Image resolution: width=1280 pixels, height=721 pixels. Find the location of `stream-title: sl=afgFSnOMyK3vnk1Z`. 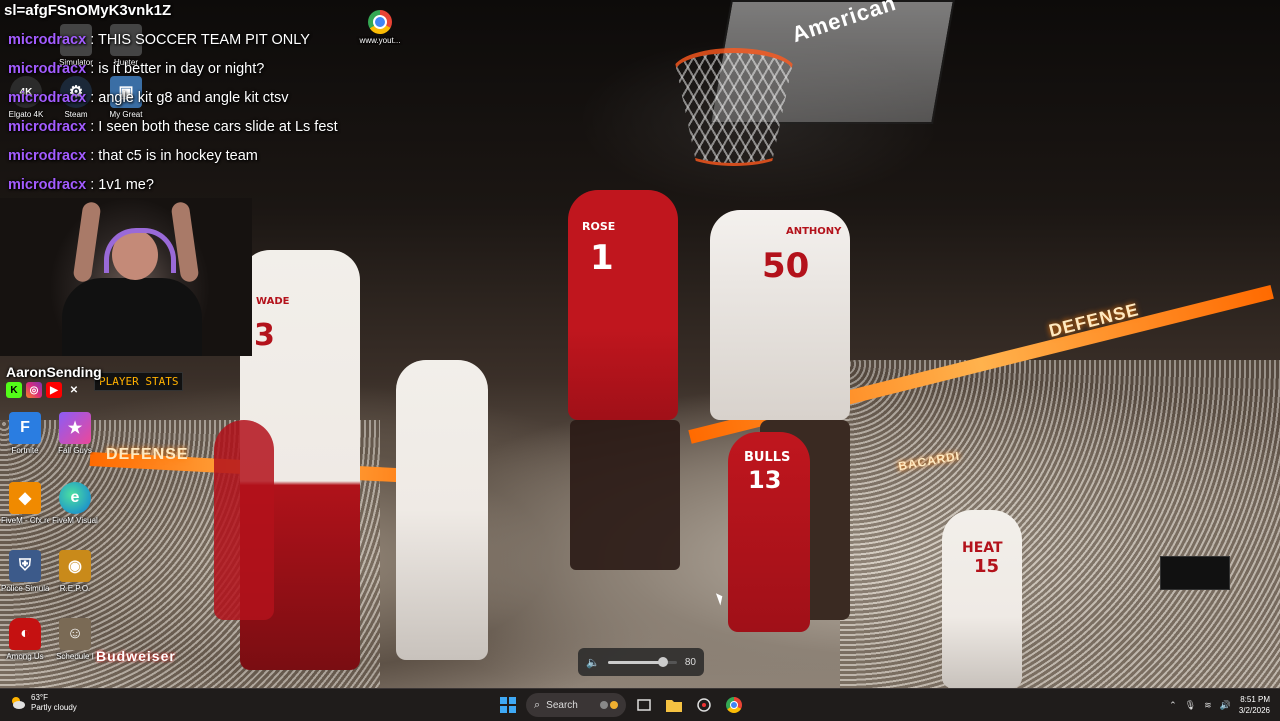

stream-title: sl=afgFSnOMyK3vnk1Z is located at coordinates (88, 10).